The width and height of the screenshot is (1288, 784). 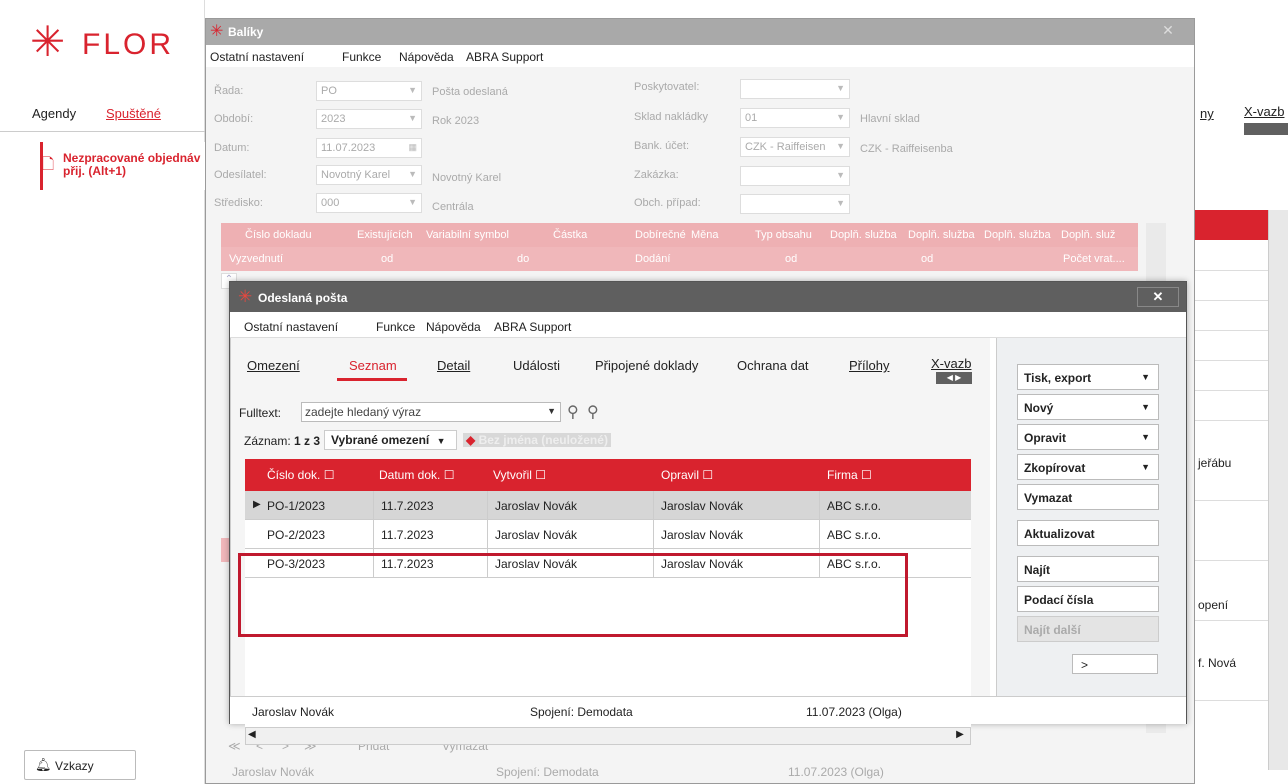 What do you see at coordinates (385, 235) in the screenshot?
I see `col-header: Existujících` at bounding box center [385, 235].